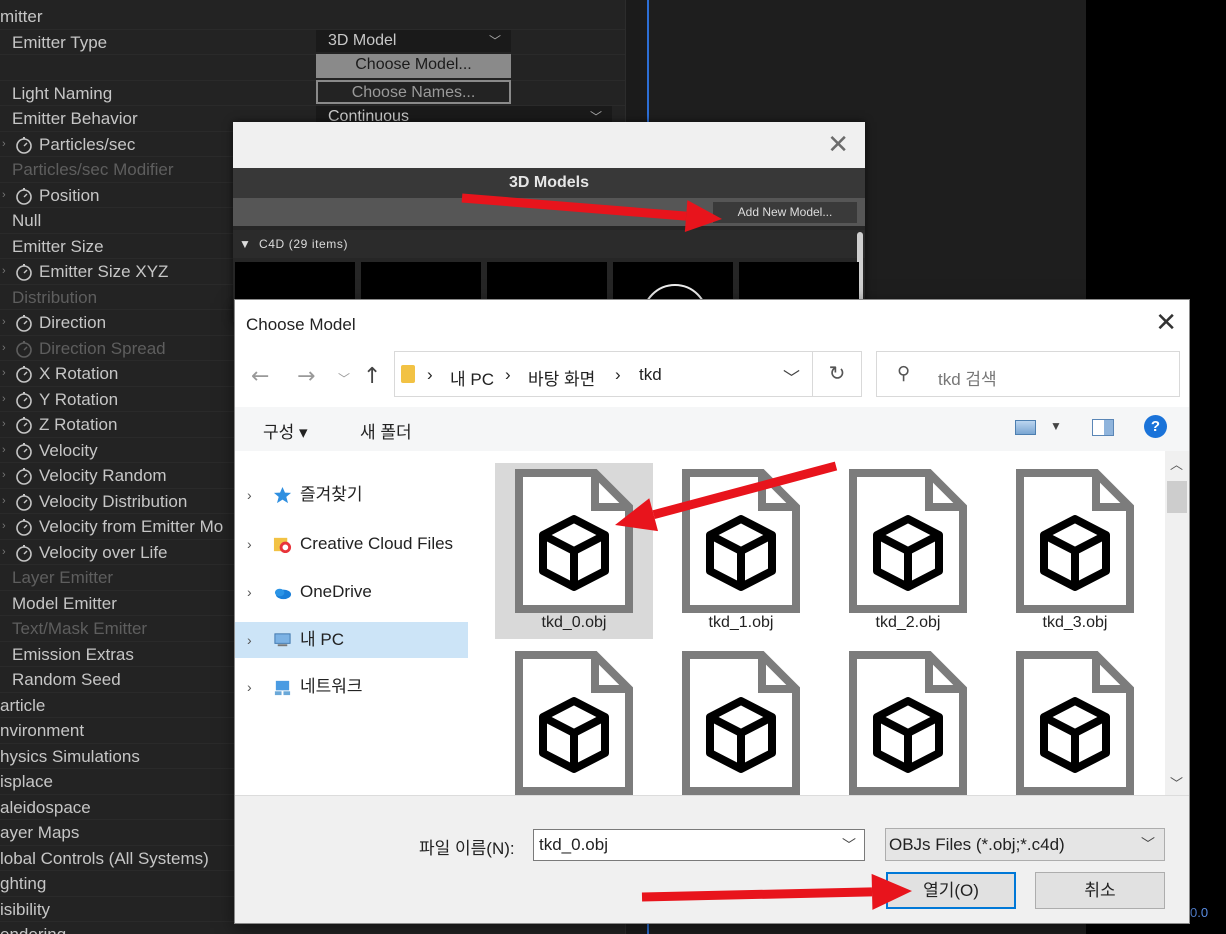  Describe the element at coordinates (386, 430) in the screenshot. I see `new-folder-button: 새 폴더` at that location.